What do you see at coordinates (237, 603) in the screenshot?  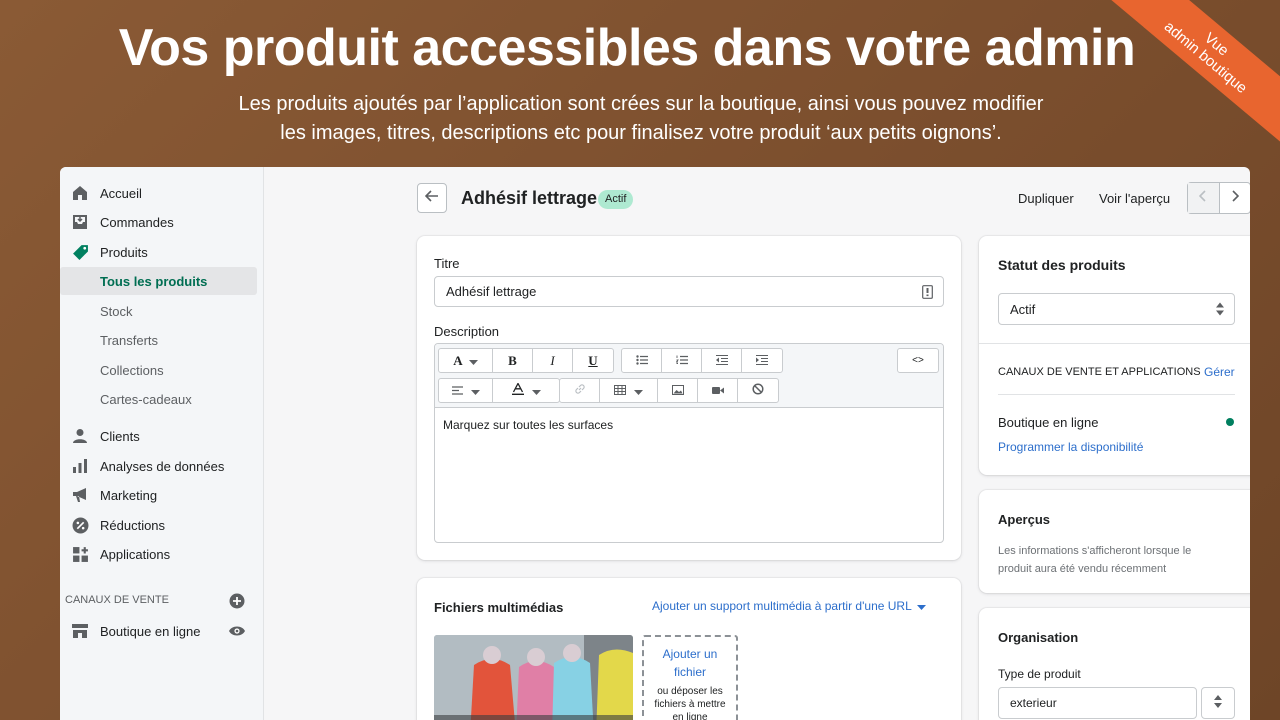 I see `add-channel-icon` at bounding box center [237, 603].